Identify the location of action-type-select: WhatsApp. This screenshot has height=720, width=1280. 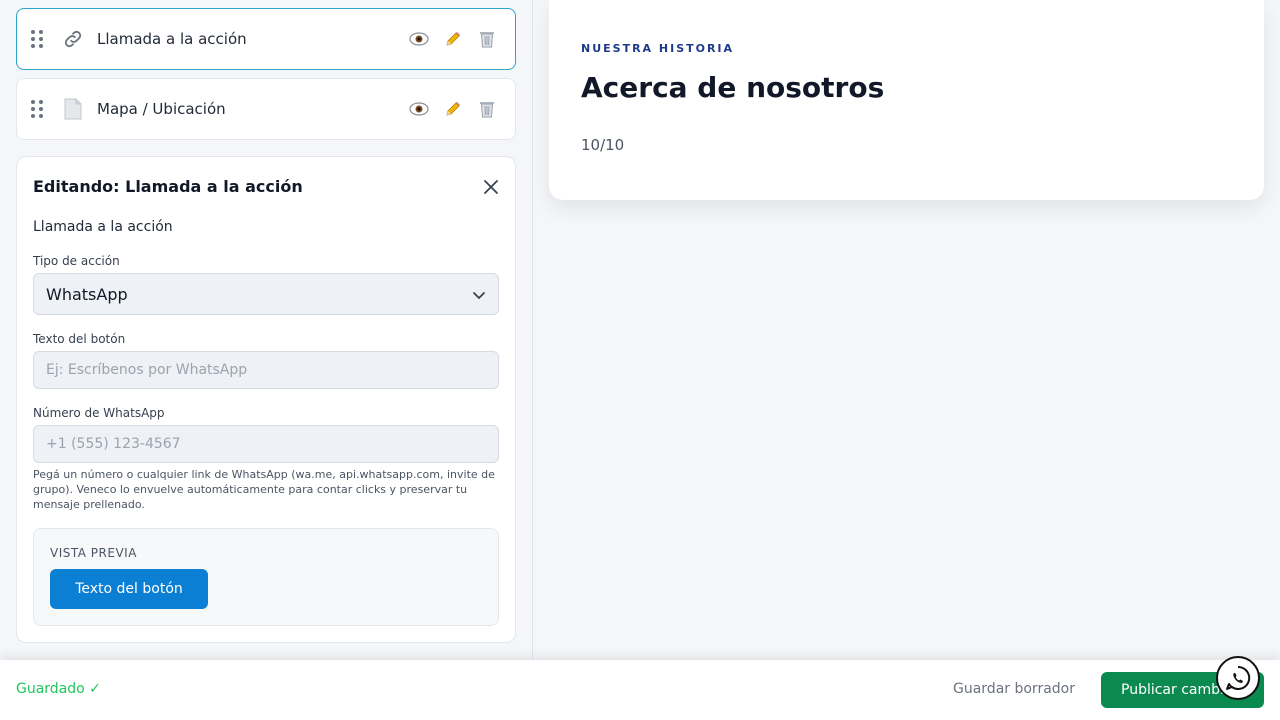
(266, 294).